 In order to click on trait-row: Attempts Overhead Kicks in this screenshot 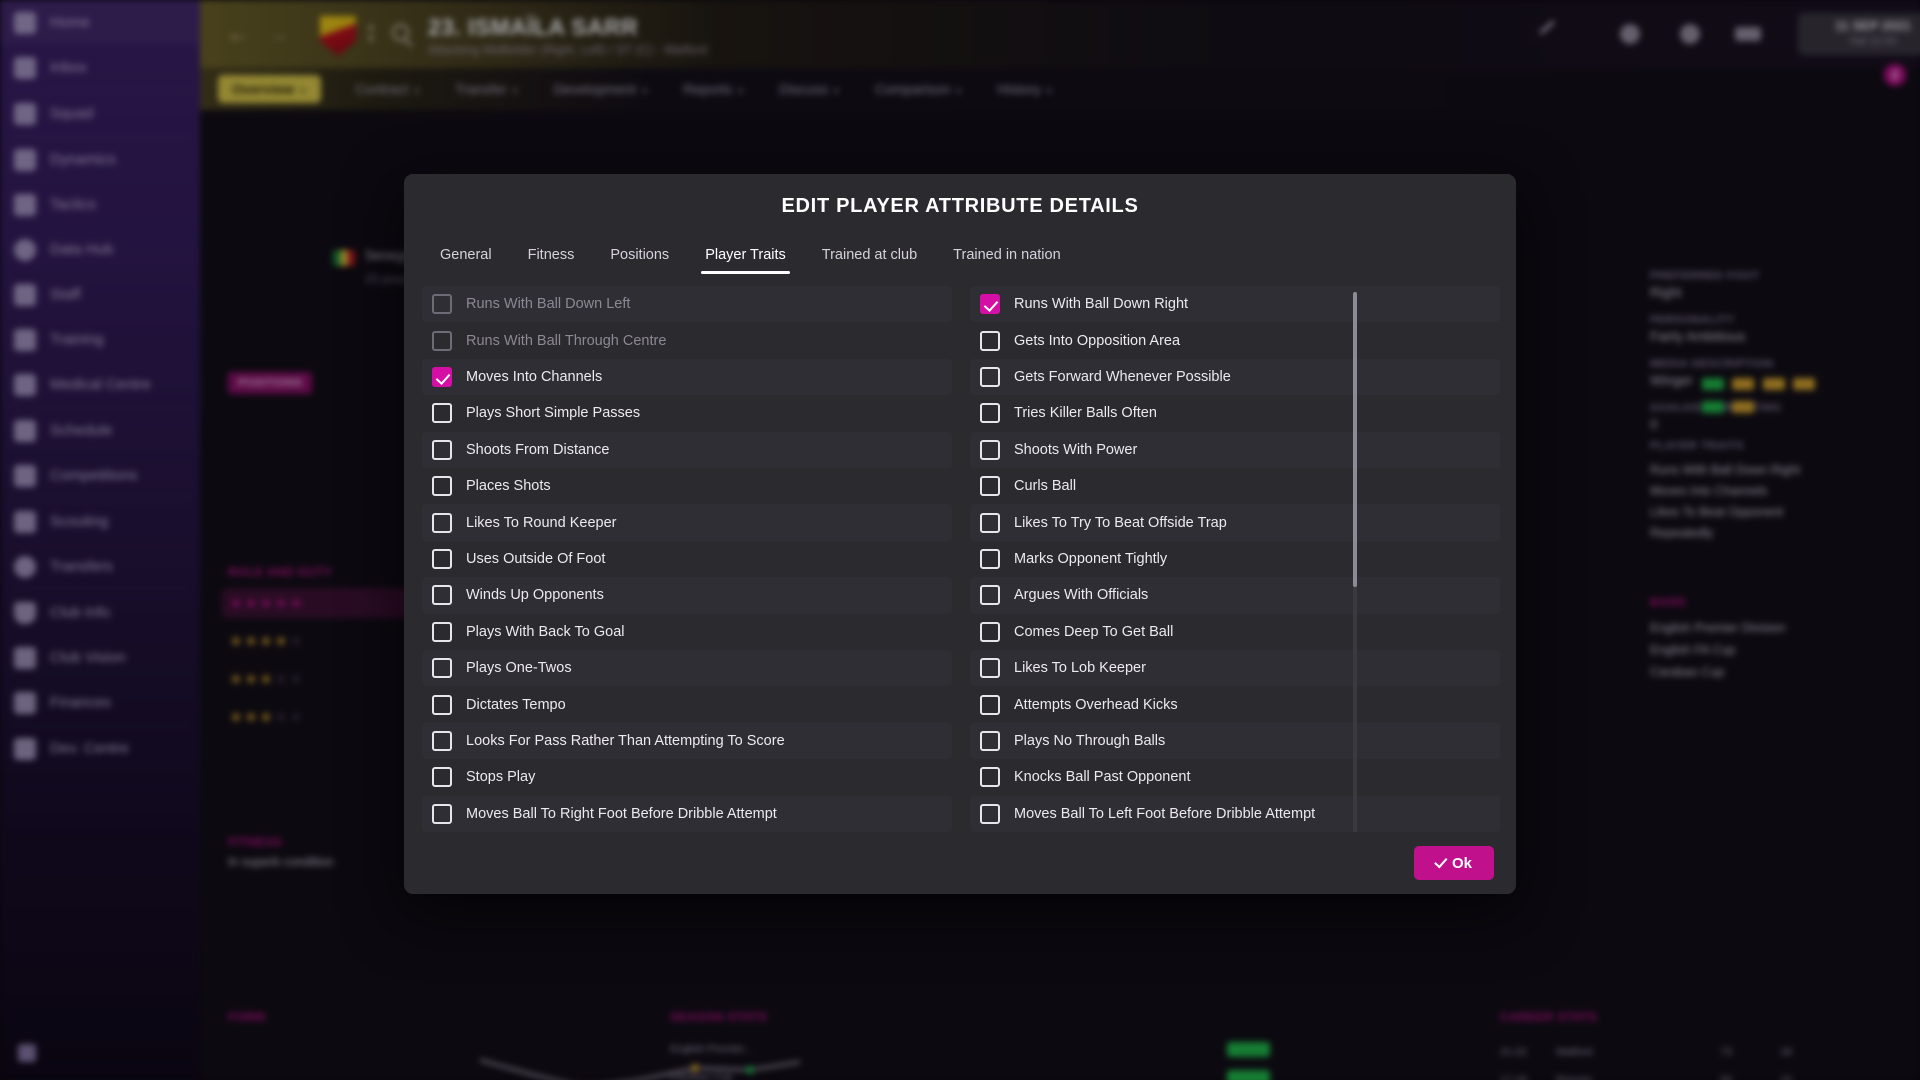, I will do `click(1235, 704)`.